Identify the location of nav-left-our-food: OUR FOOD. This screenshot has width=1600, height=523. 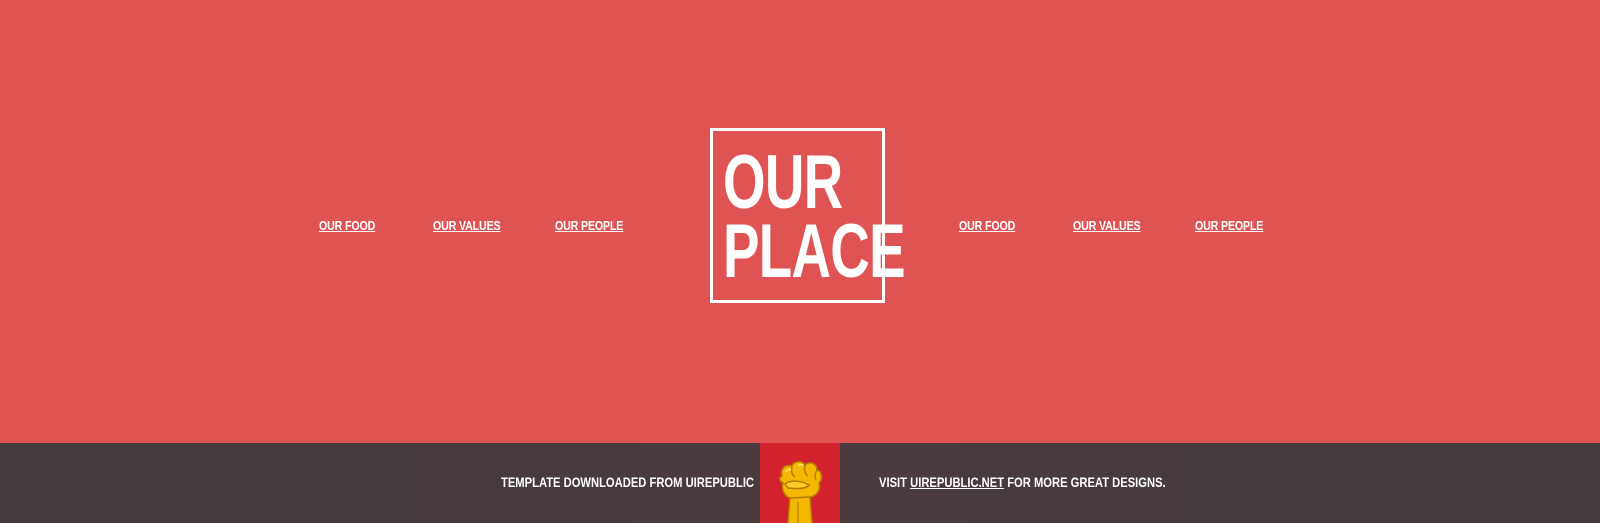
(347, 225).